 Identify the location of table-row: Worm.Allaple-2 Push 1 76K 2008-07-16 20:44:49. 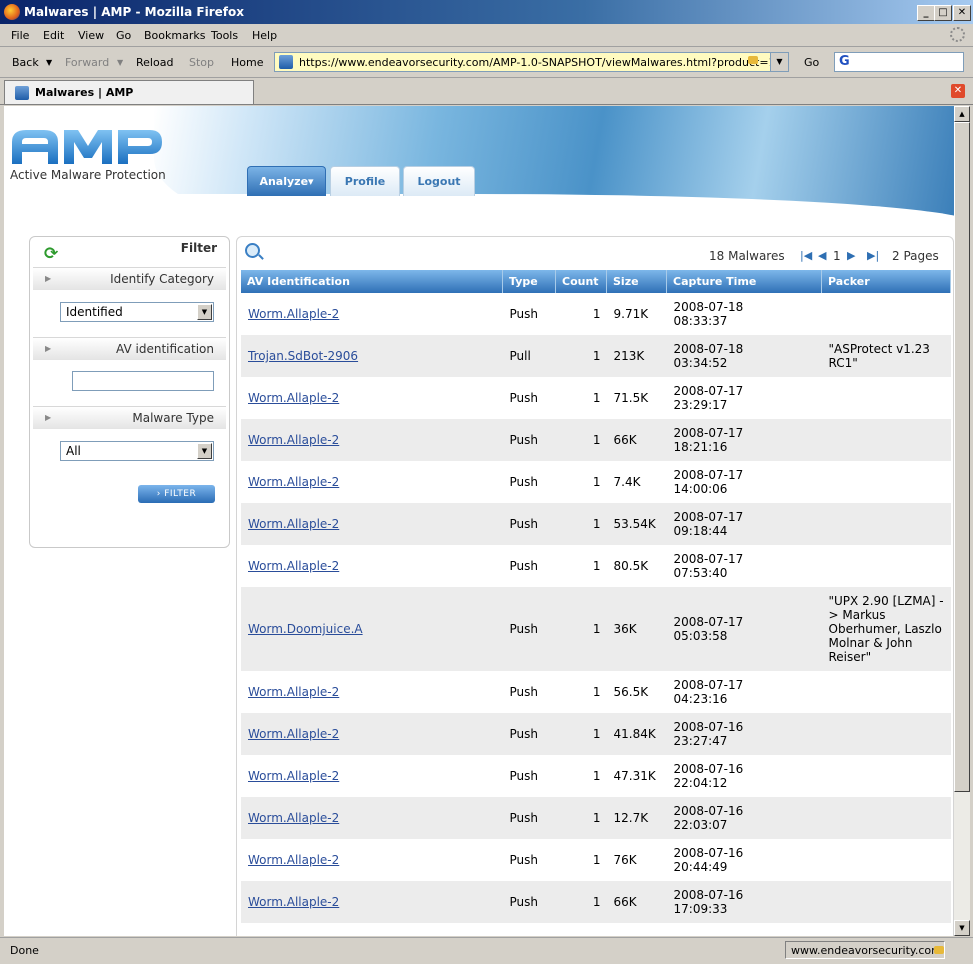
(596, 860).